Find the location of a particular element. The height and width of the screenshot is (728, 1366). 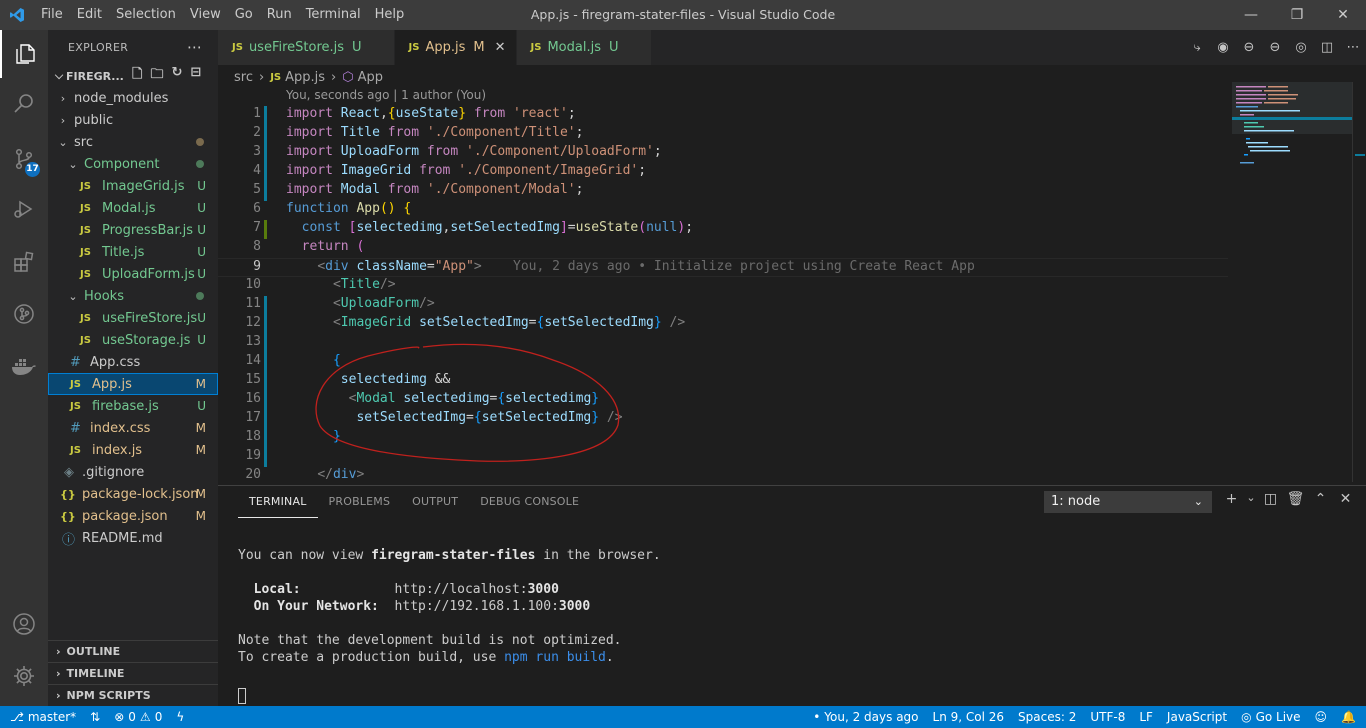

panel-tab-output: OUTPUT is located at coordinates (435, 502).